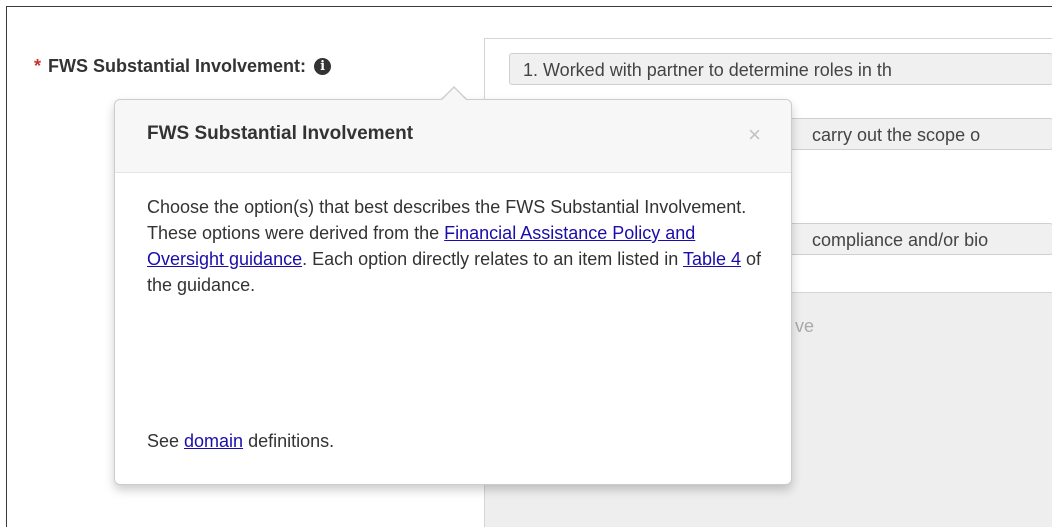 This screenshot has width=1052, height=527. Describe the element at coordinates (289, 441) in the screenshot. I see `popover-footer-text-2: definitions.` at that location.